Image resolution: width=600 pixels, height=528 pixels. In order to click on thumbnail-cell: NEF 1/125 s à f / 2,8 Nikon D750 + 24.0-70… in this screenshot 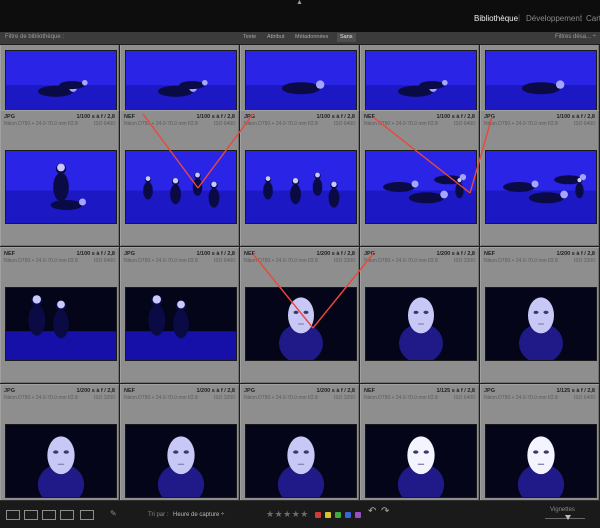, I will do `click(419, 442)`.